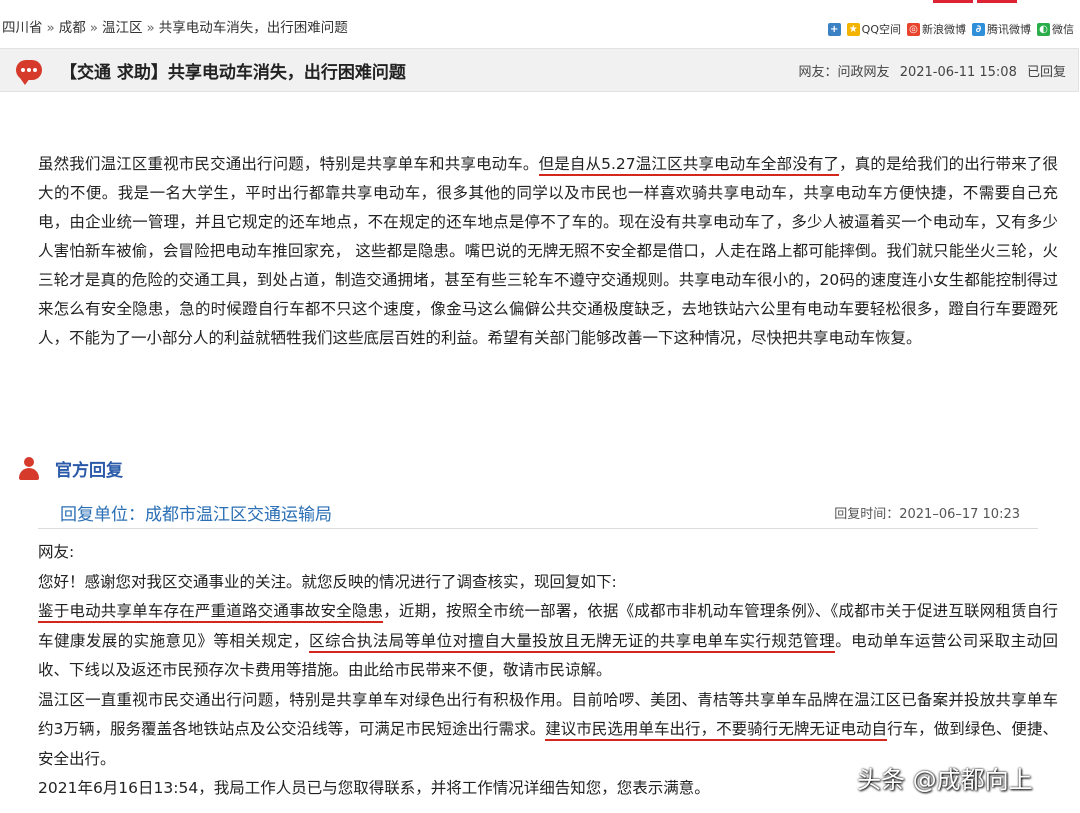 Image resolution: width=1080 pixels, height=813 pixels. Describe the element at coordinates (327, 581) in the screenshot. I see `reply-intro: 您好！感谢您对我区交通事业的关注。就您反映的情况进行了调查核实，现回复如下:` at that location.